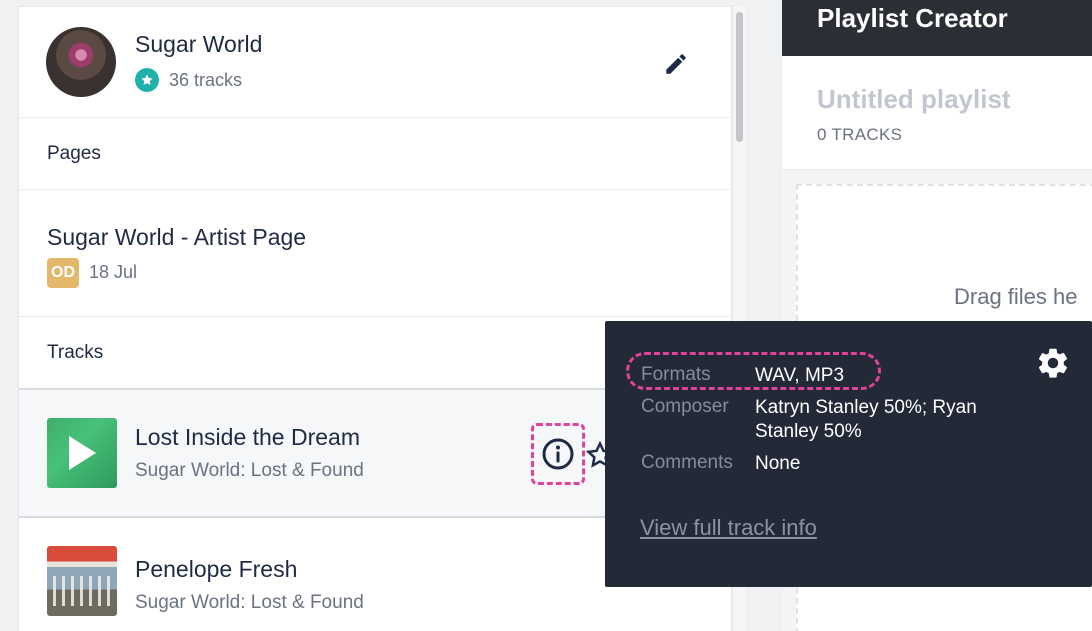  I want to click on composer-value: Katryn Stanley 50%; Ryan Stanley 50%, so click(866, 419).